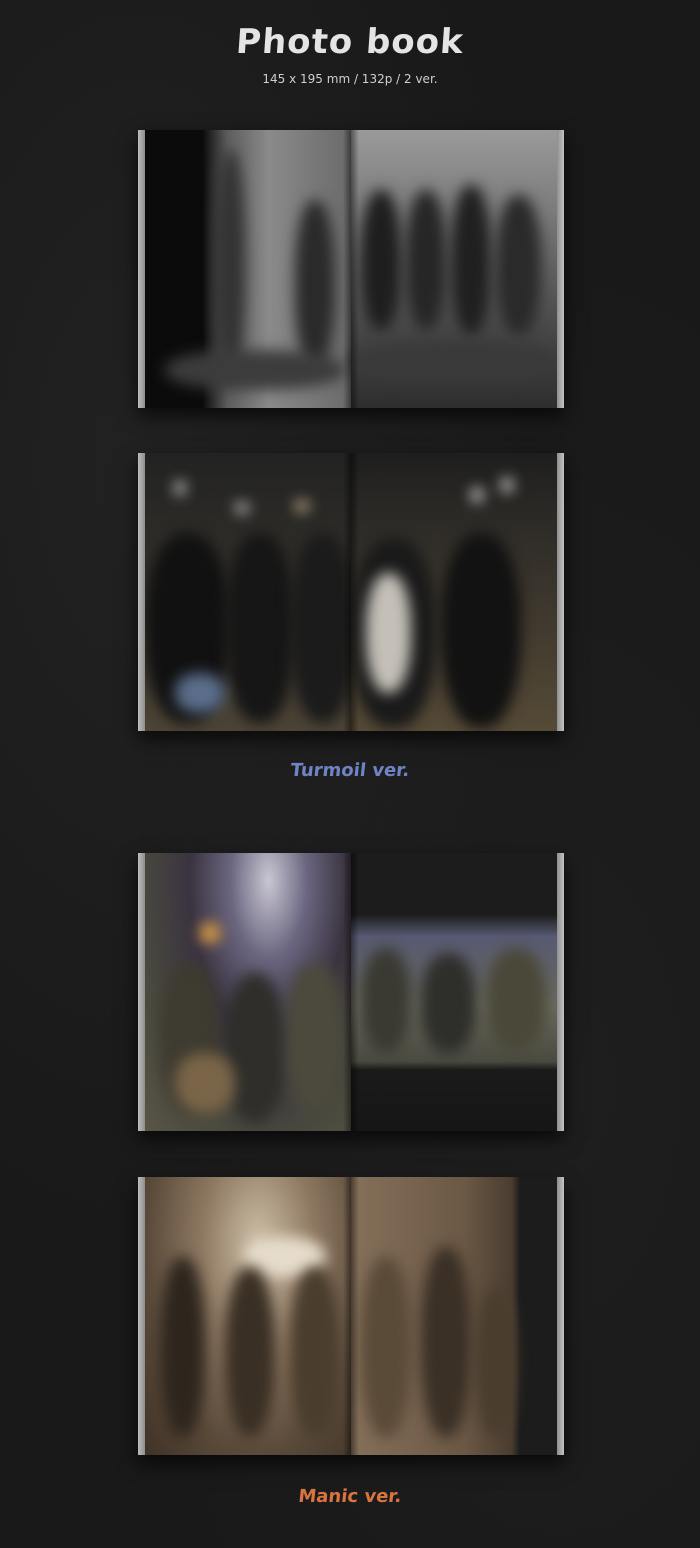 This screenshot has width=700, height=1548. What do you see at coordinates (350, 770) in the screenshot?
I see `version-label-turmoil: Turmoil ver.` at bounding box center [350, 770].